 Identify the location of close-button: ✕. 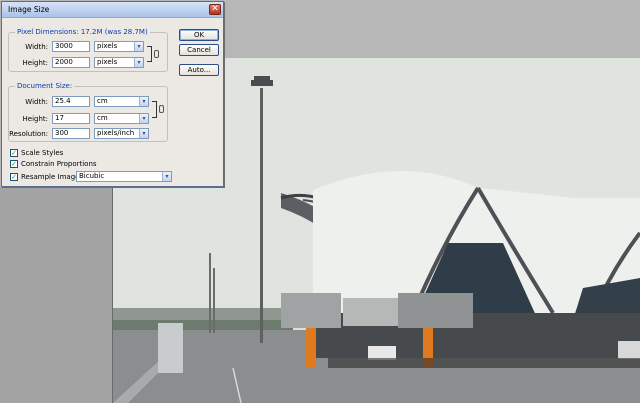
(215, 9).